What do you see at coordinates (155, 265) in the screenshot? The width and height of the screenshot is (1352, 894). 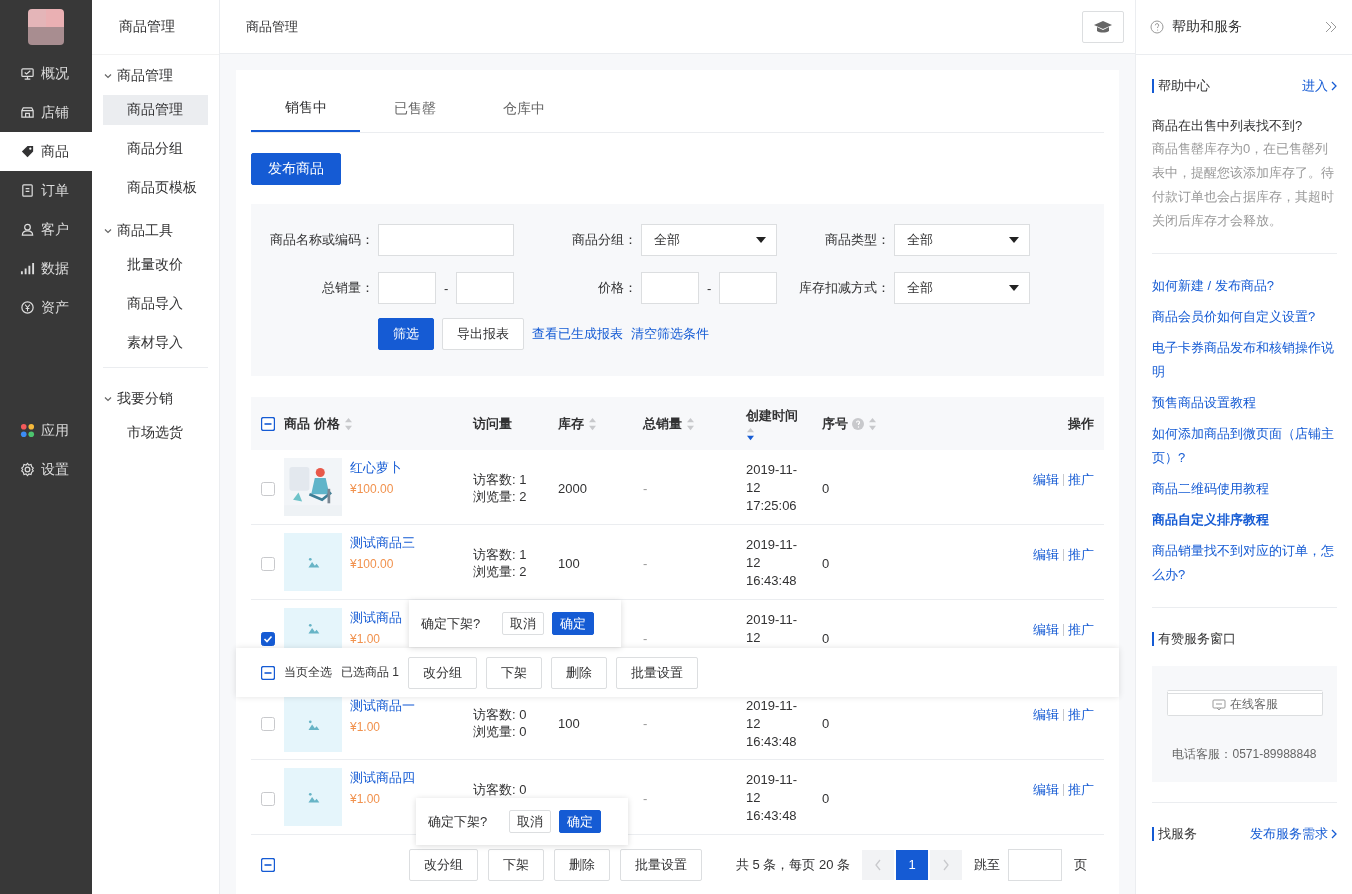 I see `nav-item: 批量改价` at bounding box center [155, 265].